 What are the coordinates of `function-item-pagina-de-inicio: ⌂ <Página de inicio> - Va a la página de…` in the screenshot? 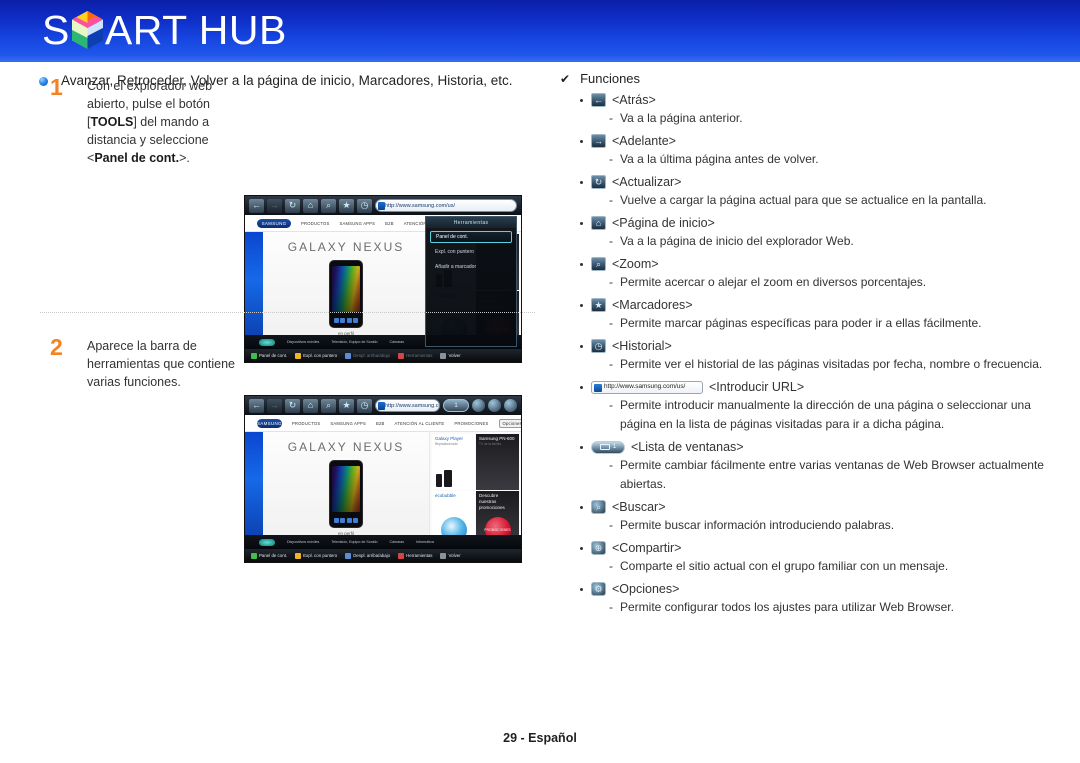 It's located at (815, 233).